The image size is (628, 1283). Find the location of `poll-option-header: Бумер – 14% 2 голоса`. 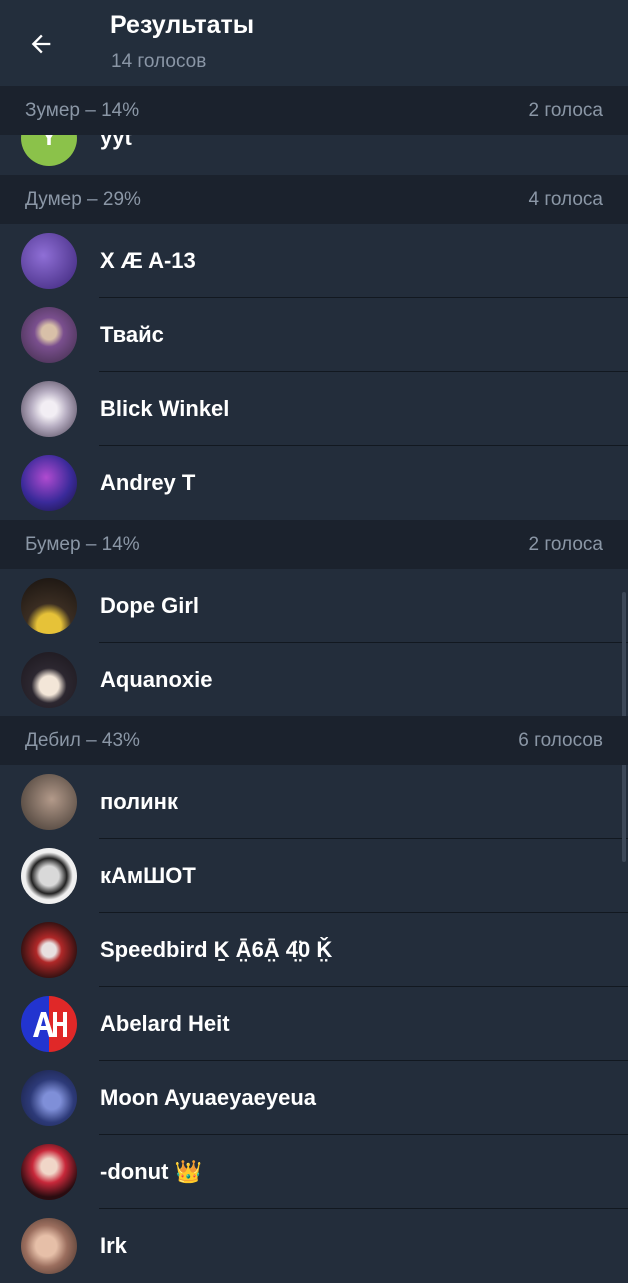

poll-option-header: Бумер – 14% 2 голоса is located at coordinates (314, 544).